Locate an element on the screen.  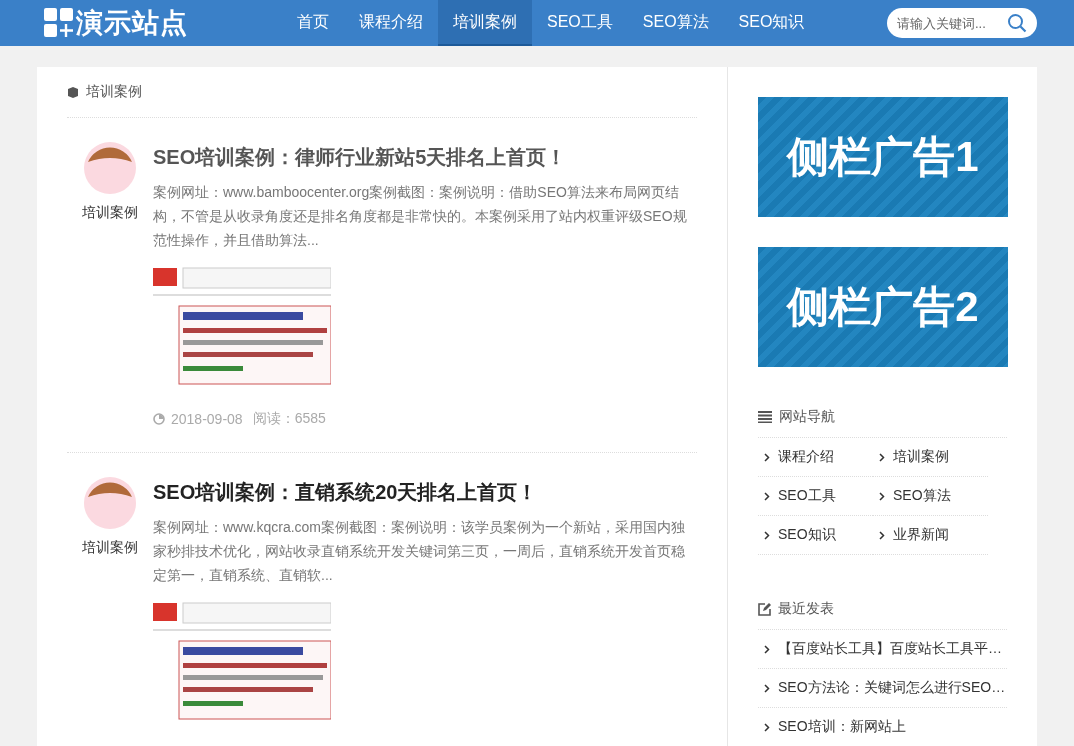
search-icon is located at coordinates (1017, 23).